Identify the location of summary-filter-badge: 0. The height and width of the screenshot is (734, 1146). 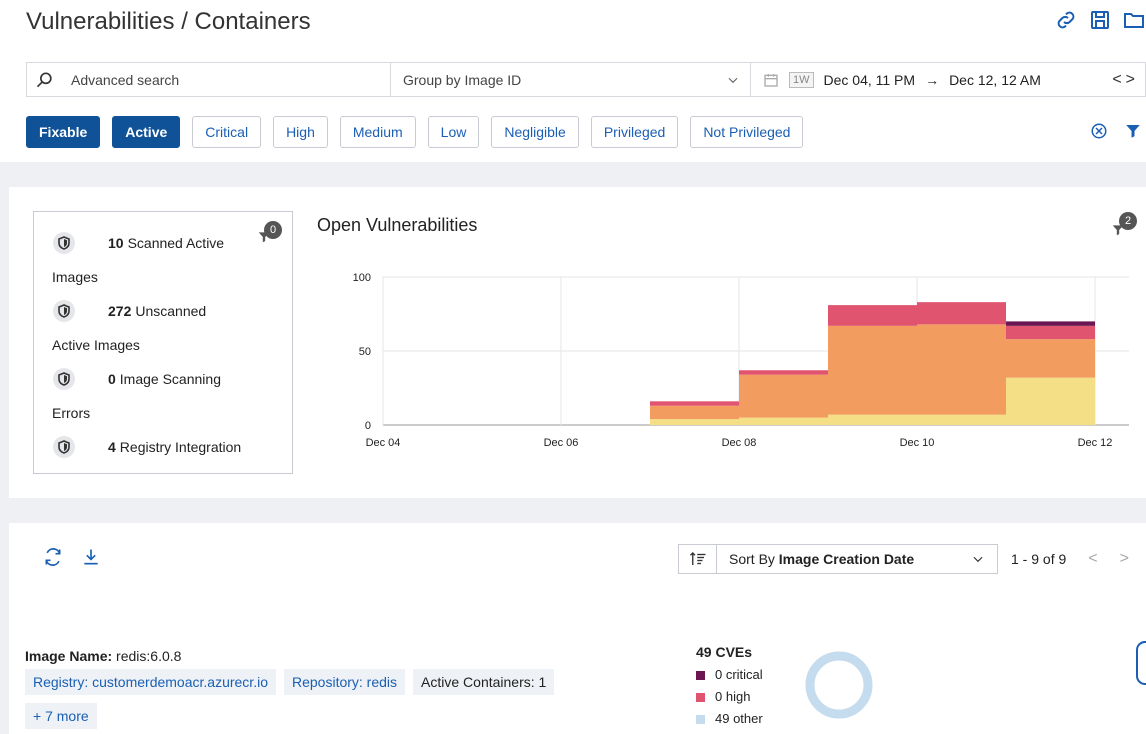
(273, 230).